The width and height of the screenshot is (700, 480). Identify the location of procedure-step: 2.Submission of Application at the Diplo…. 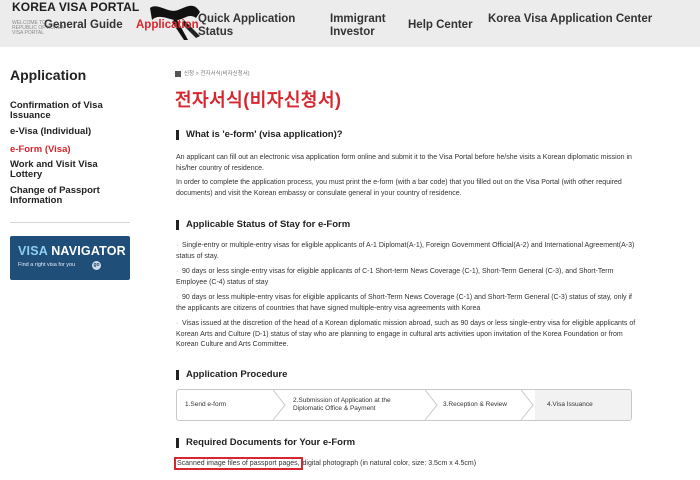
(342, 404).